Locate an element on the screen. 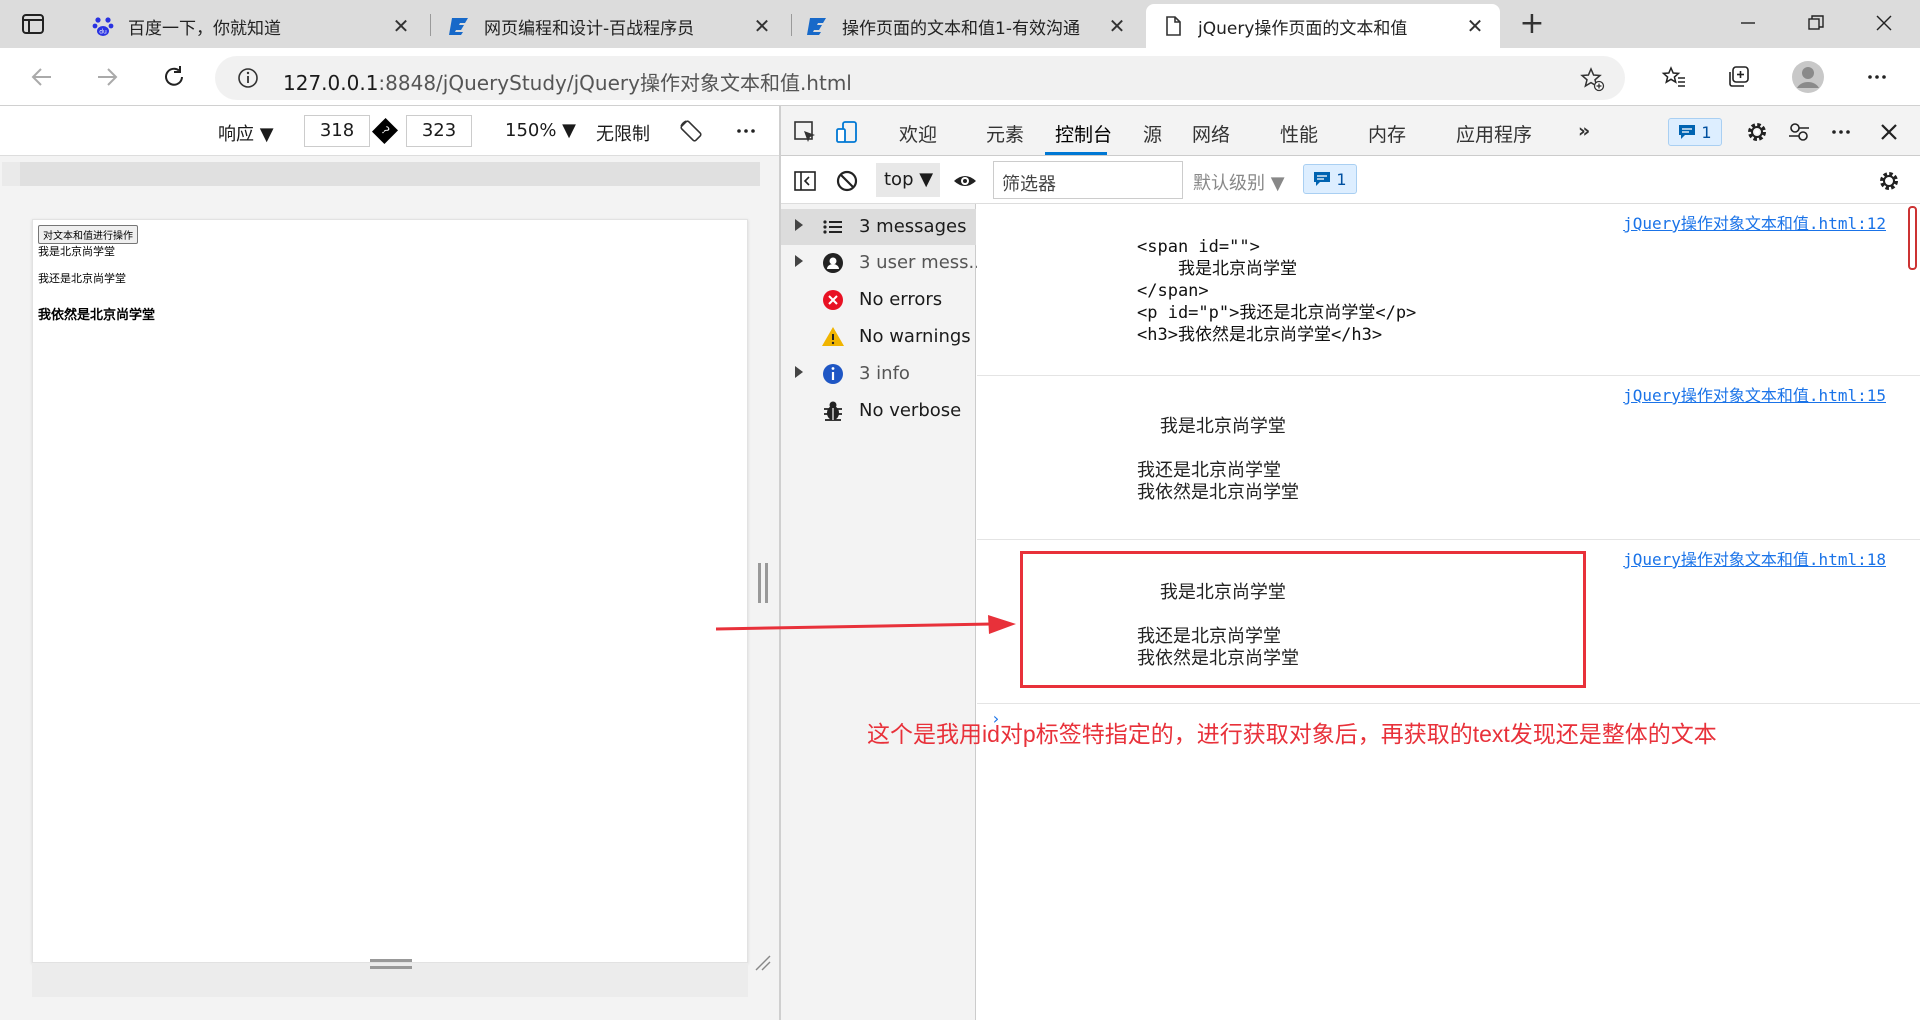 The width and height of the screenshot is (1920, 1020). tab-performance: 性能 is located at coordinates (1299, 133).